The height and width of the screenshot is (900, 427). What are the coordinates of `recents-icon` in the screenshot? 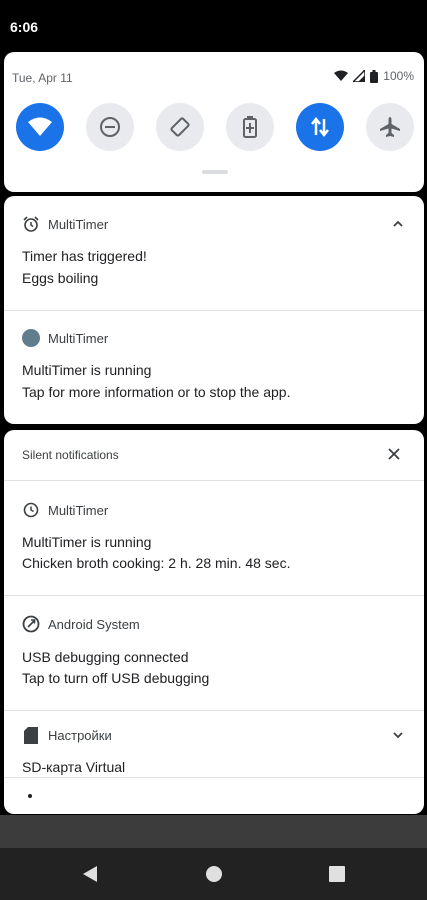 It's located at (337, 874).